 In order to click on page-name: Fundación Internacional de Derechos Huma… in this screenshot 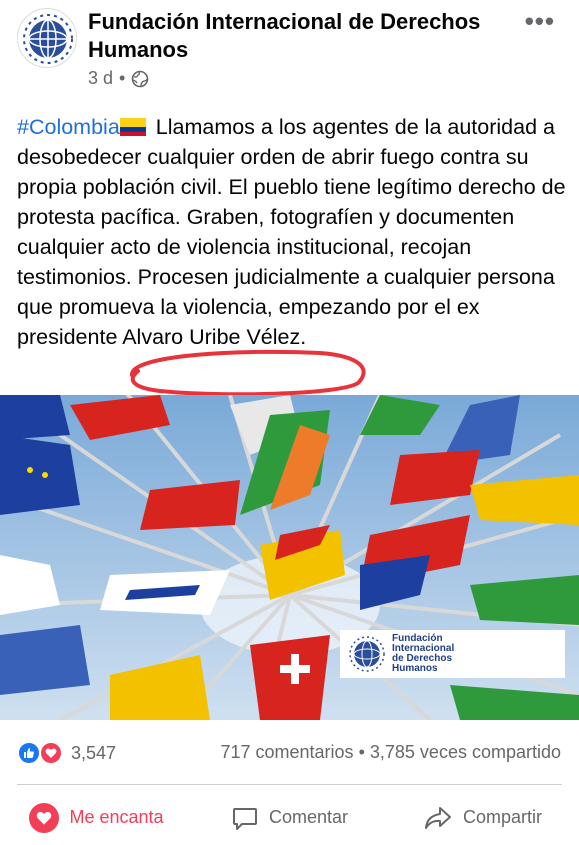, I will do `click(298, 36)`.